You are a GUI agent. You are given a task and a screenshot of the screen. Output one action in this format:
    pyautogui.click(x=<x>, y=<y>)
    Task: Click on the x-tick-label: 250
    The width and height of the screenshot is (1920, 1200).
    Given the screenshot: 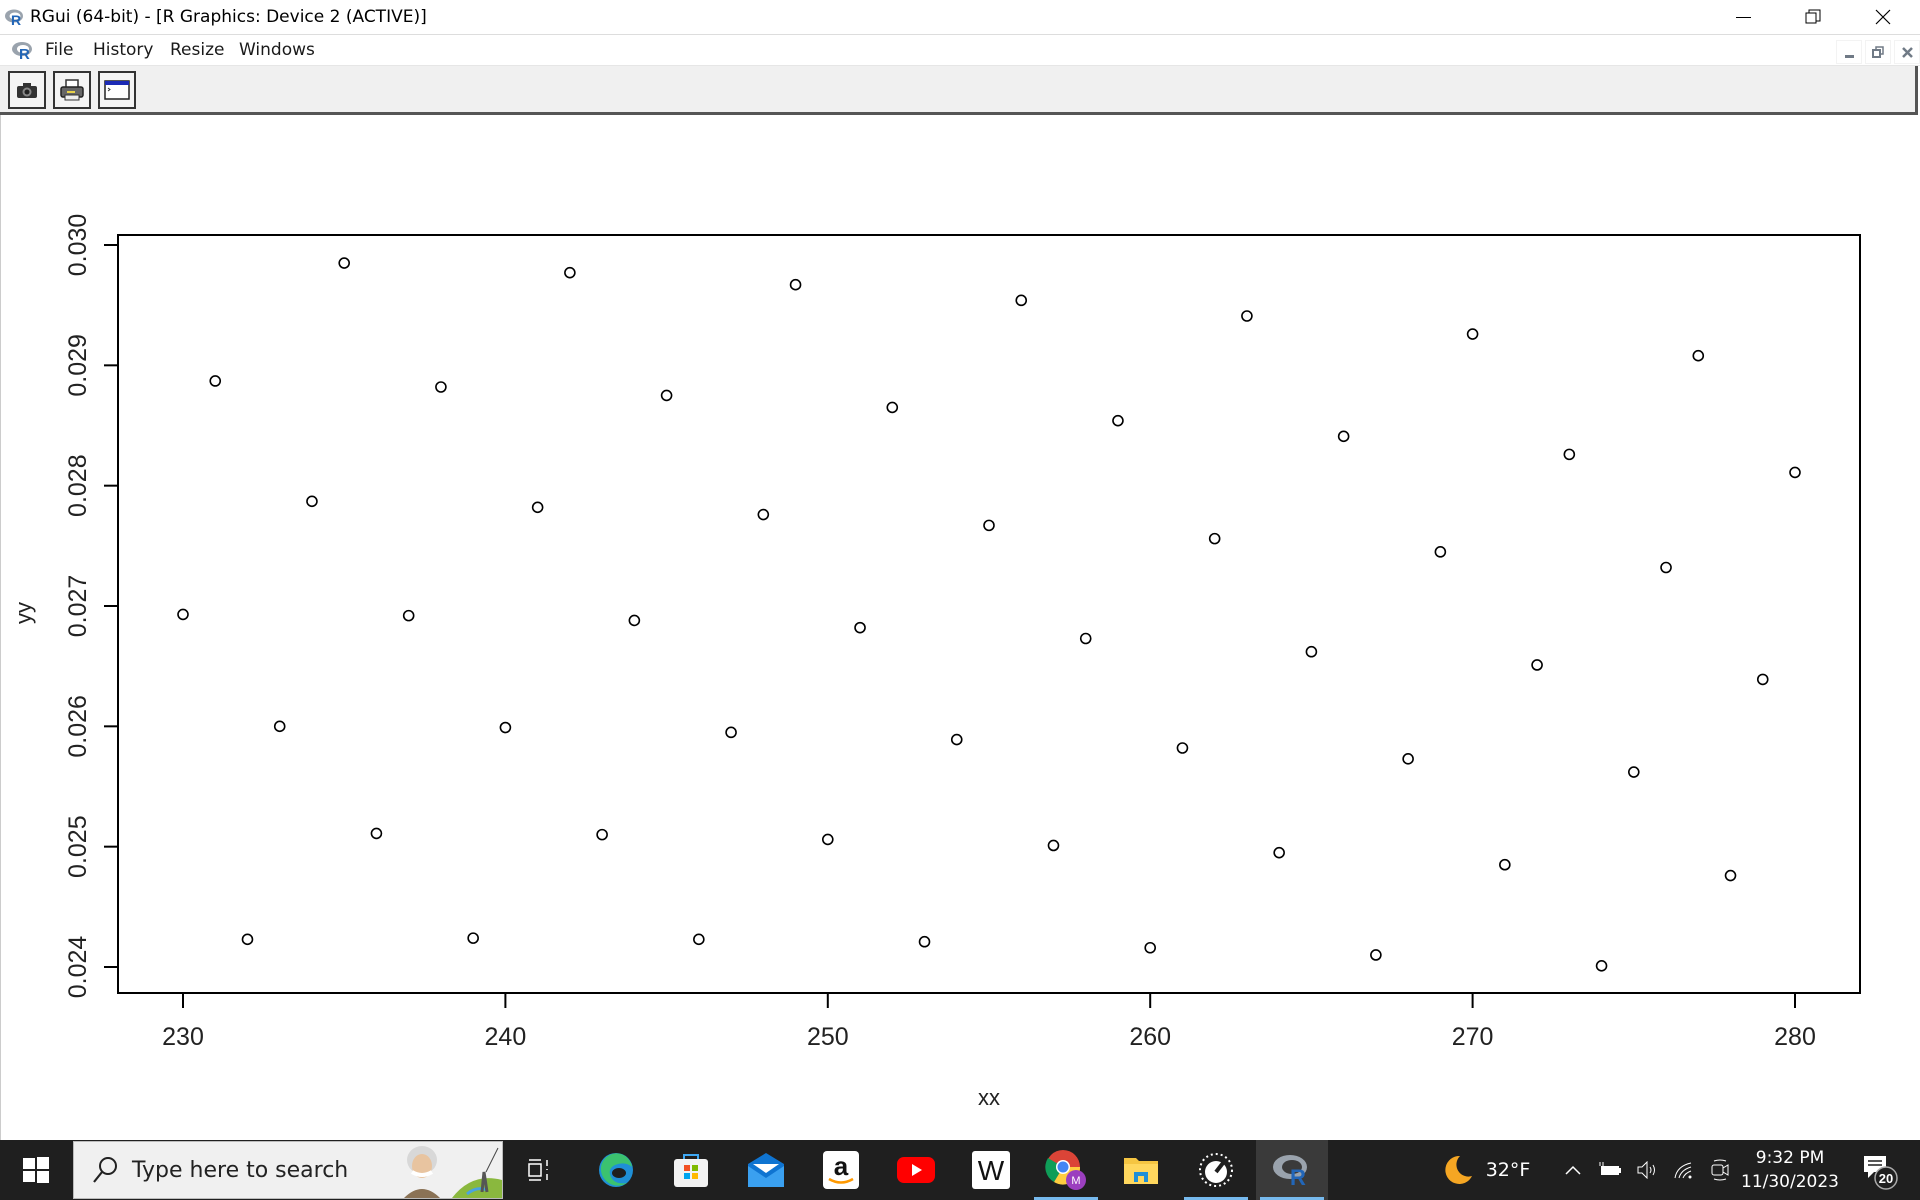 What is the action you would take?
    pyautogui.click(x=828, y=1037)
    